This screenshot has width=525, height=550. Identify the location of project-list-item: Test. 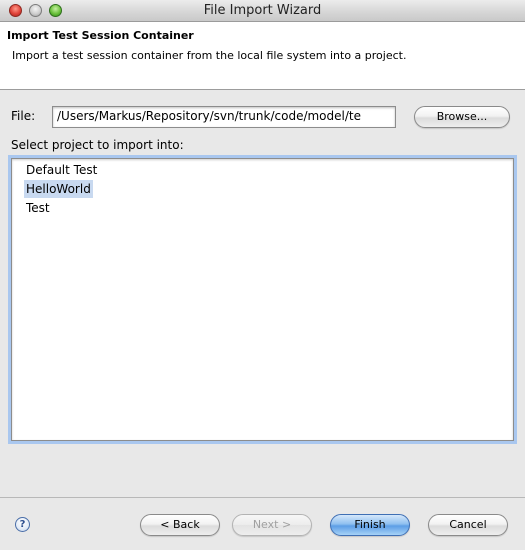
(38, 208).